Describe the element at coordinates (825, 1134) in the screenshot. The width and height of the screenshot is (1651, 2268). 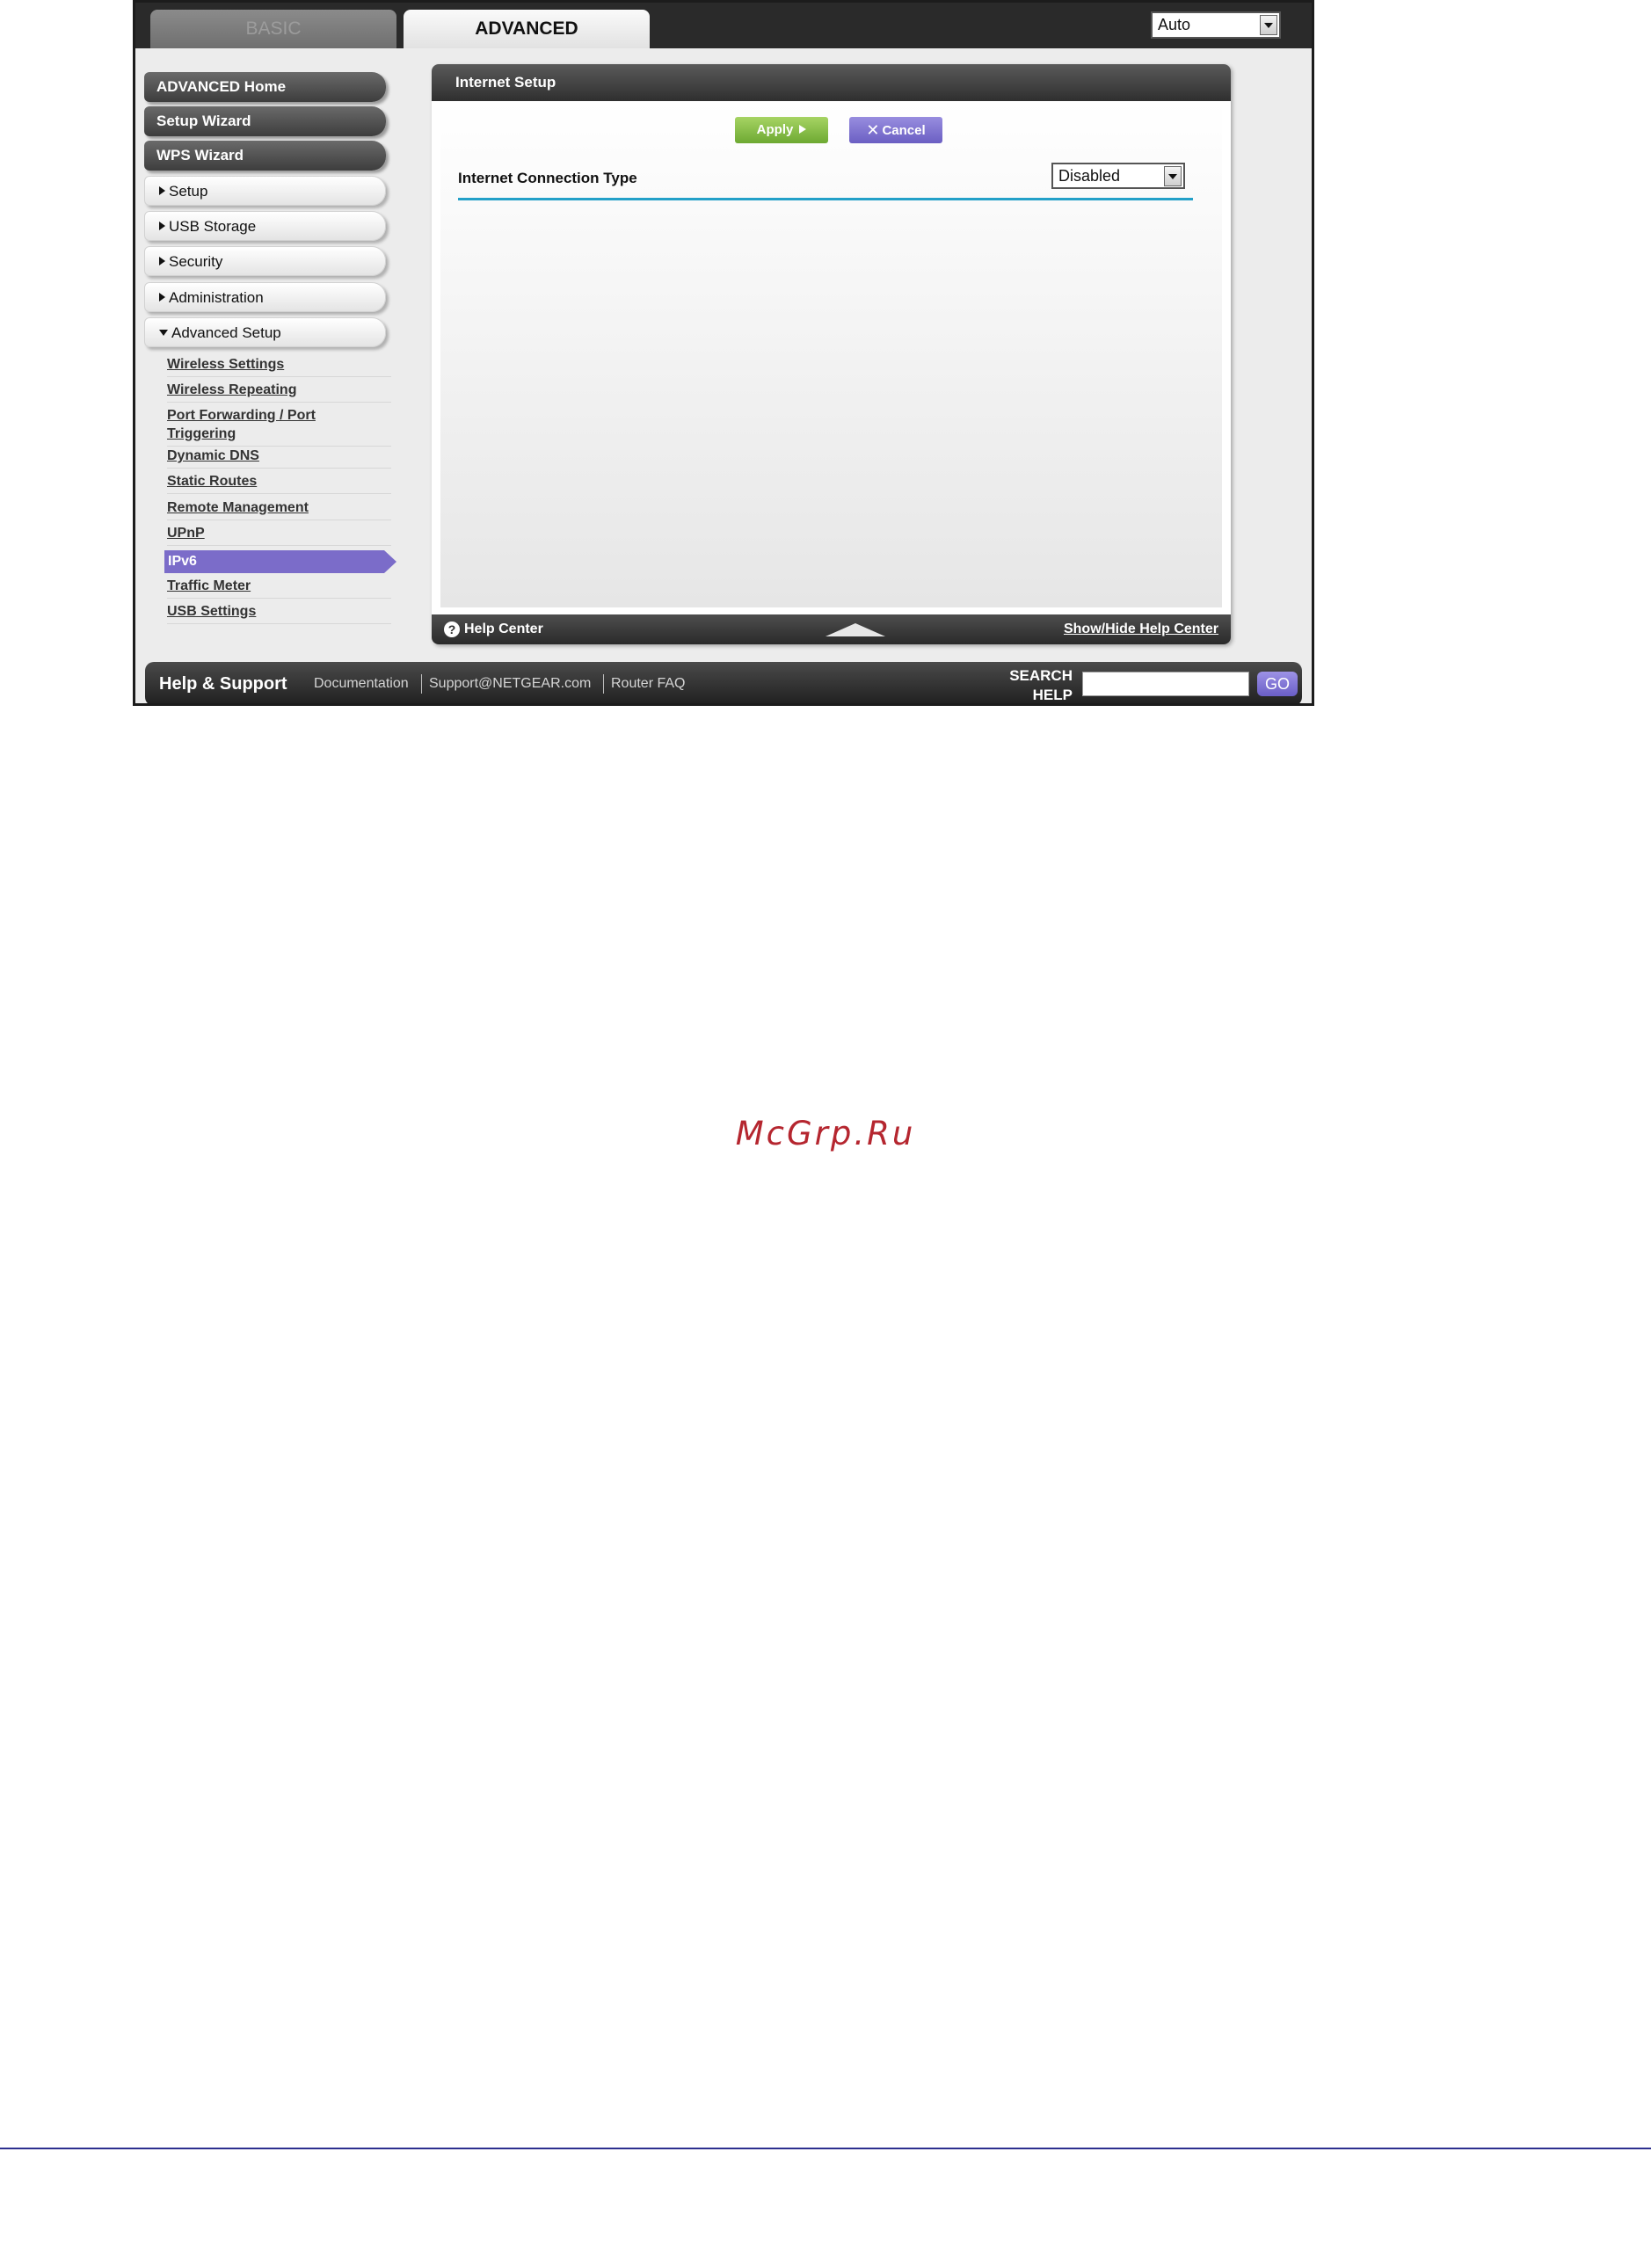
I see `watermark: McGrp.Ru` at that location.